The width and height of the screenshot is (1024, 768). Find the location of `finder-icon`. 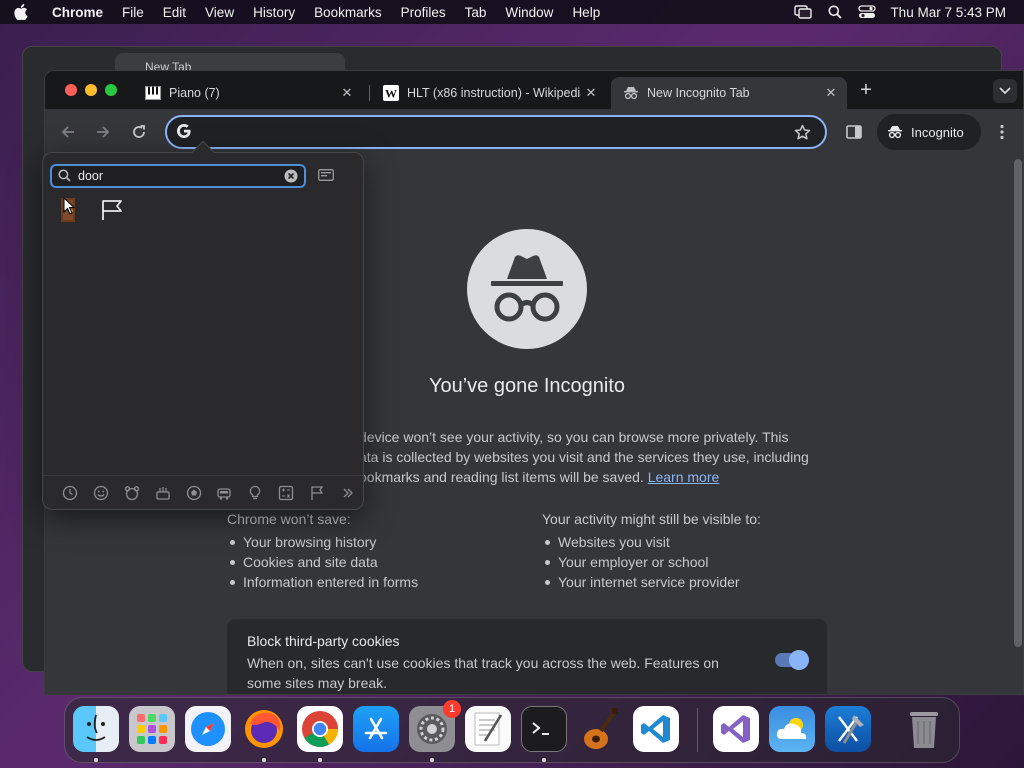

finder-icon is located at coordinates (96, 729).